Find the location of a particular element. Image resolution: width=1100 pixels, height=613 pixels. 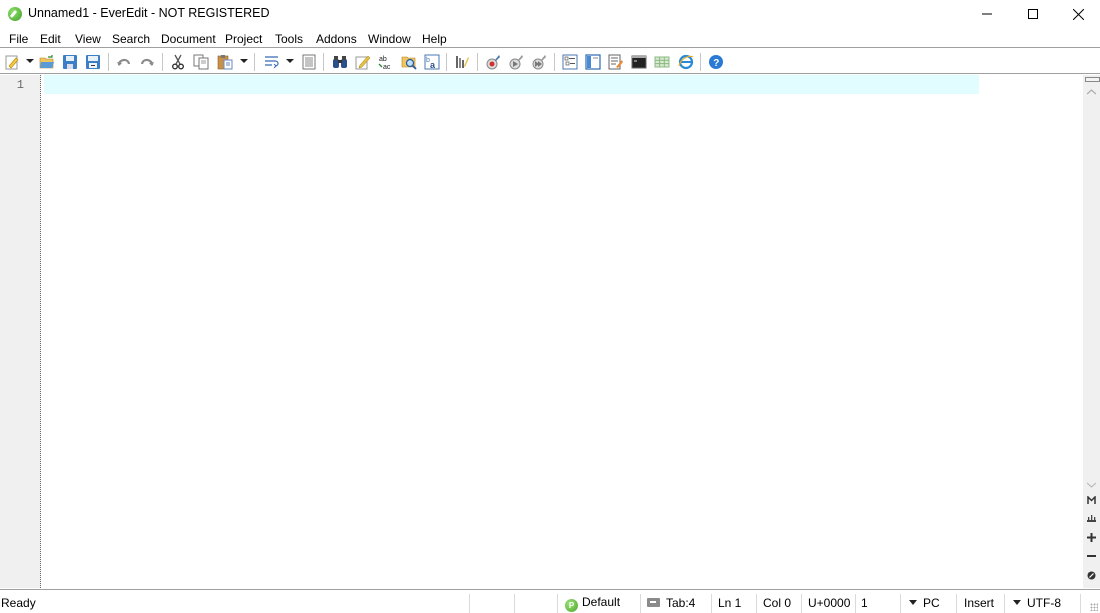

crown-icon is located at coordinates (1091, 518).